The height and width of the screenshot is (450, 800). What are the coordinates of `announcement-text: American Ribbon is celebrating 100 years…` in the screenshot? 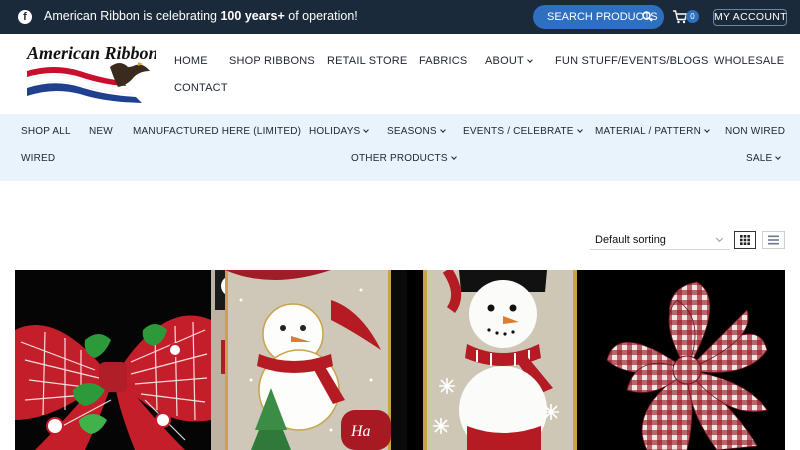 It's located at (201, 16).